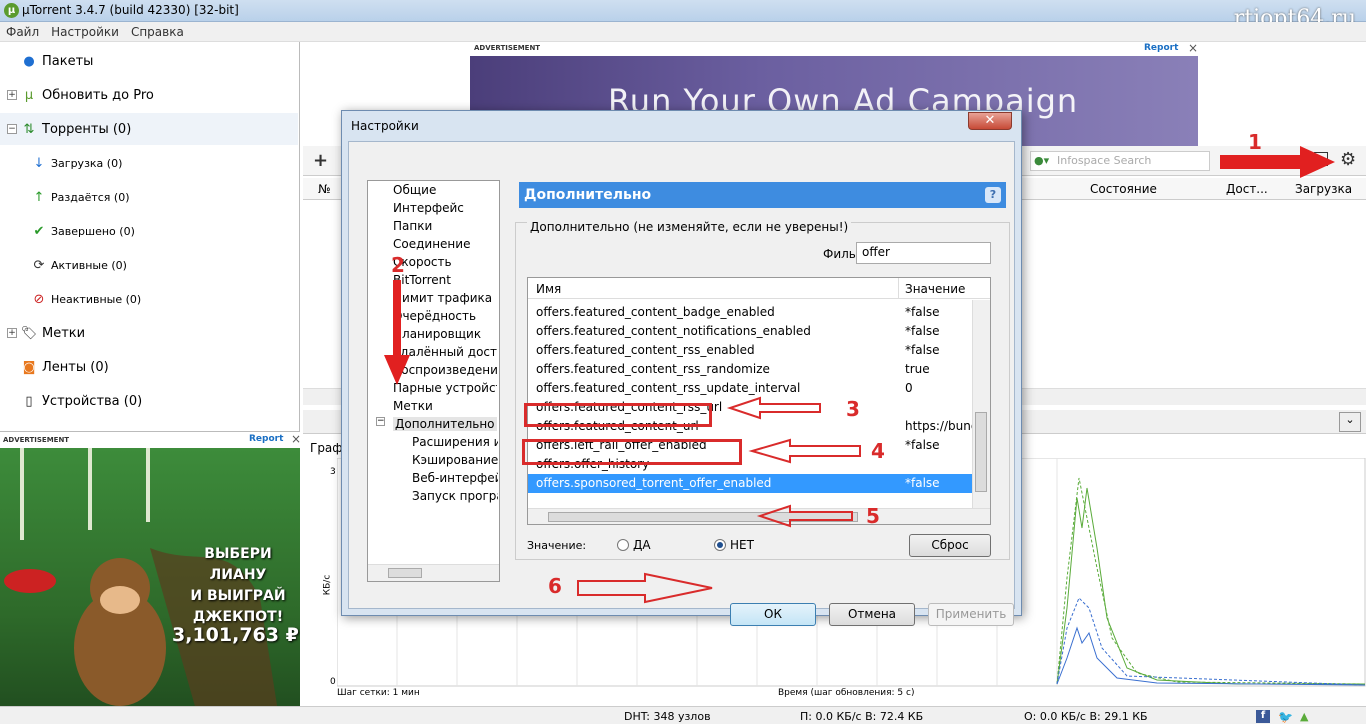 This screenshot has height=724, width=1366. Describe the element at coordinates (149, 197) in the screenshot. I see `sidebar-item-seeding: ↑ Раздаётся (0)` at that location.